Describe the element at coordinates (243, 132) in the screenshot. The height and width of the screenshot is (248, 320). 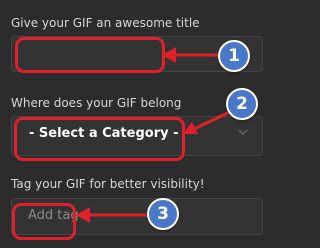
I see `chevron-down-icon` at that location.